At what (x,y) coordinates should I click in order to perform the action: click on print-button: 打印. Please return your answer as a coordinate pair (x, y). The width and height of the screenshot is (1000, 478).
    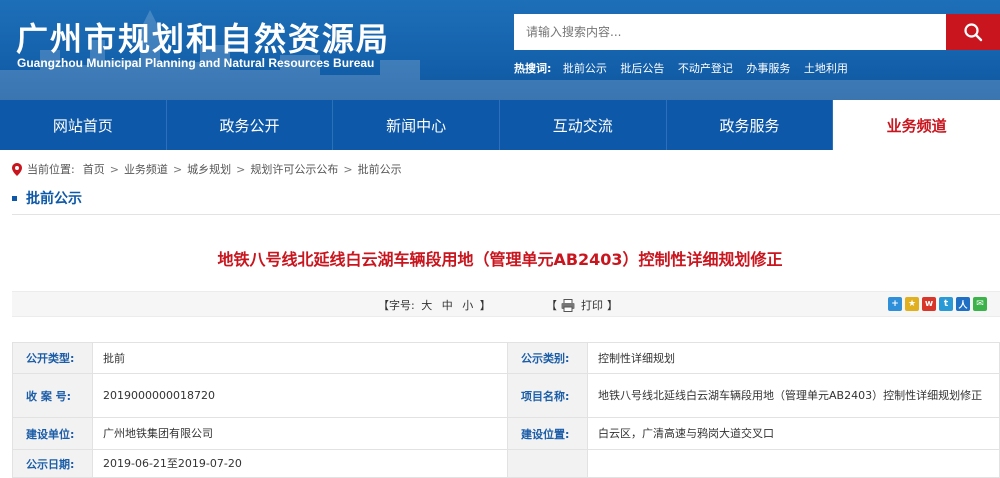
    Looking at the image, I should click on (580, 305).